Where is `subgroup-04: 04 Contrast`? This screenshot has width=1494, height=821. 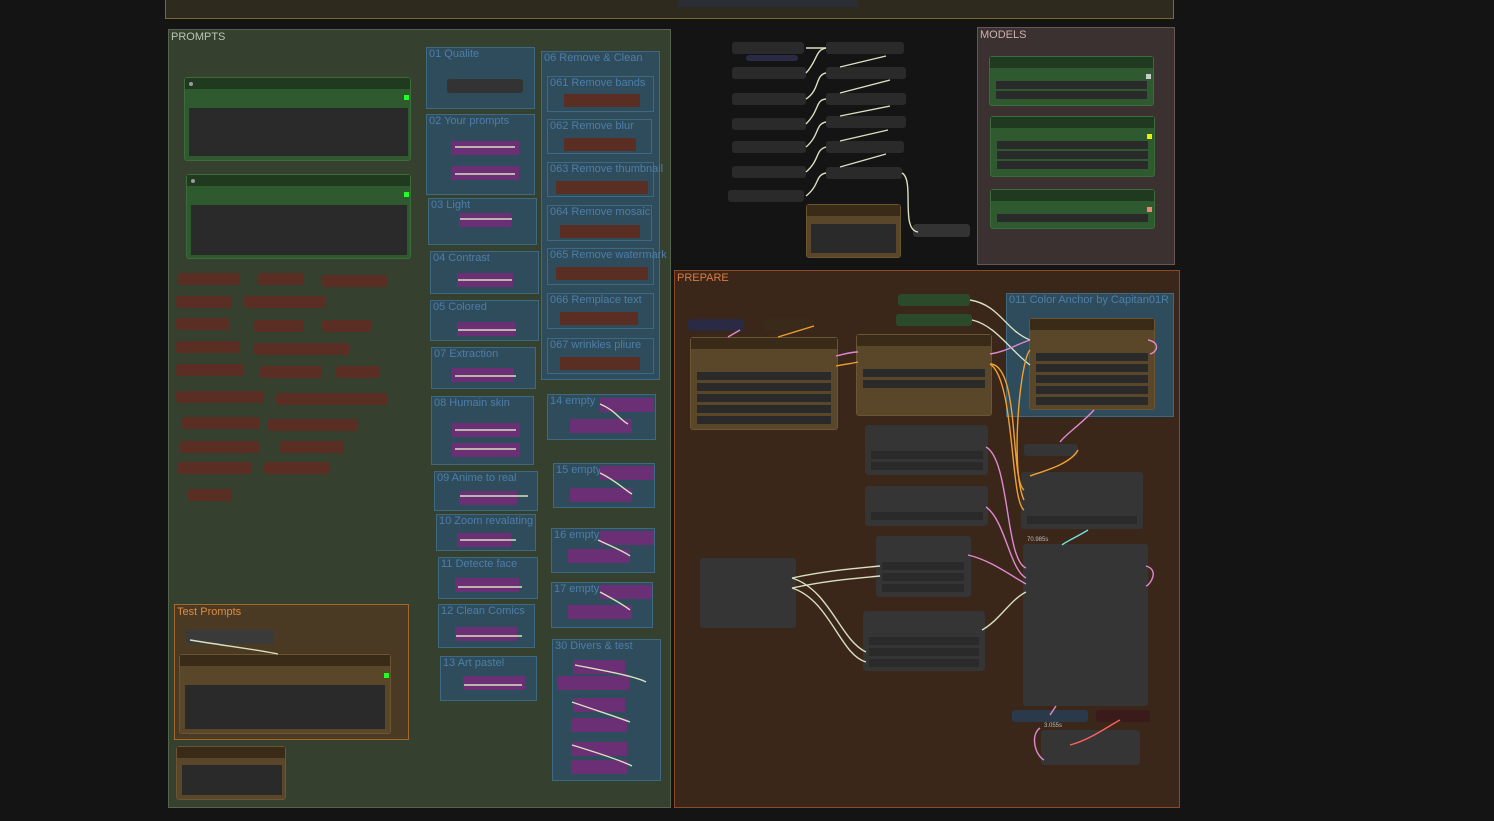
subgroup-04: 04 Contrast is located at coordinates (484, 272).